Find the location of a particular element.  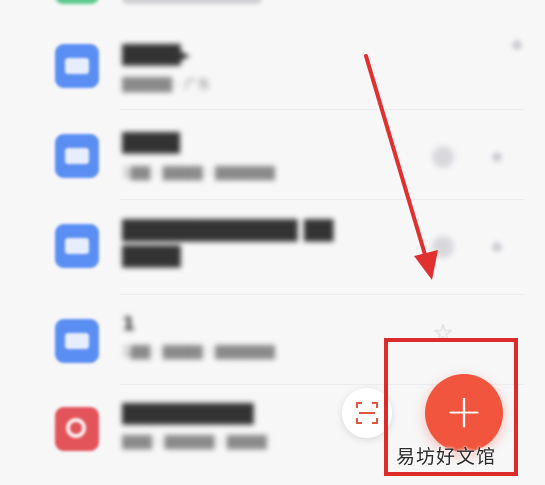

scan-icon is located at coordinates (367, 413).